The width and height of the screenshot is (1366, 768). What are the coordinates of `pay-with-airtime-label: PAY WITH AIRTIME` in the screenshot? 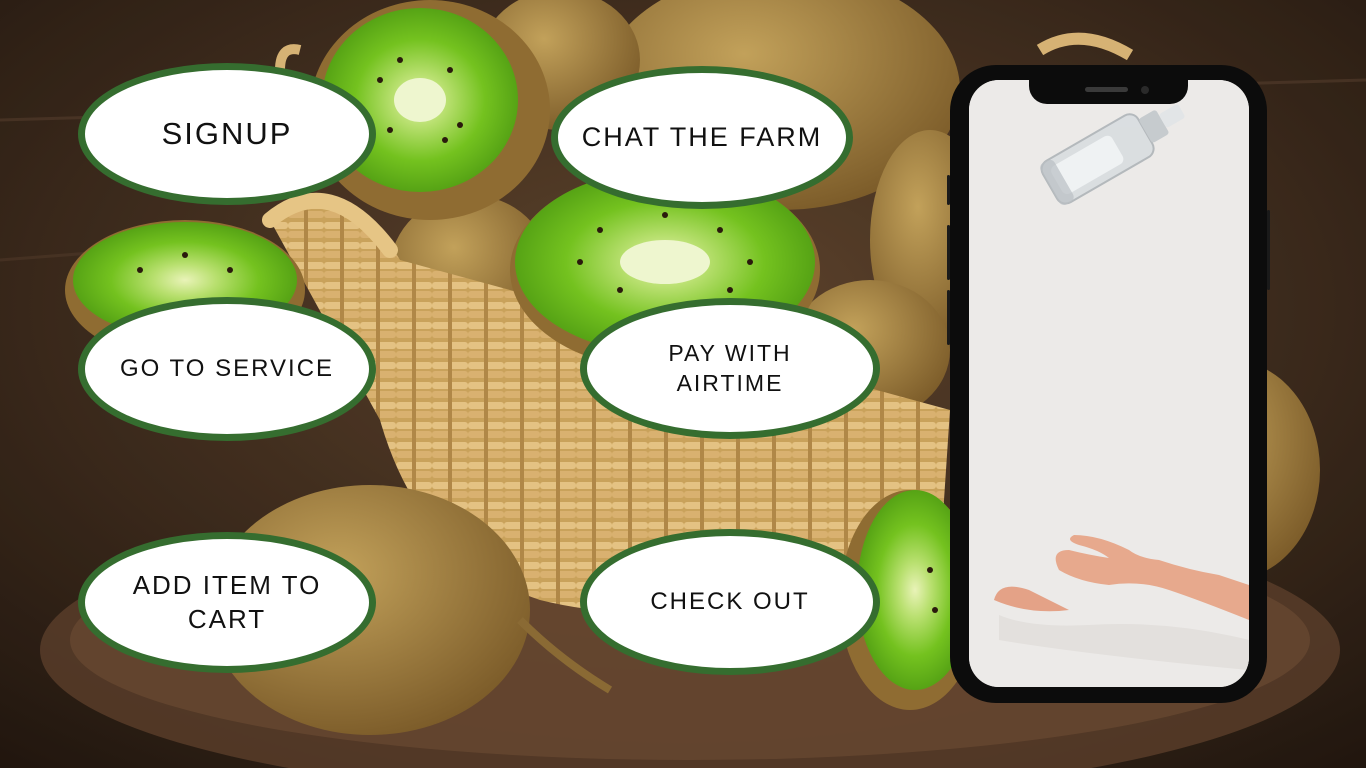 It's located at (729, 369).